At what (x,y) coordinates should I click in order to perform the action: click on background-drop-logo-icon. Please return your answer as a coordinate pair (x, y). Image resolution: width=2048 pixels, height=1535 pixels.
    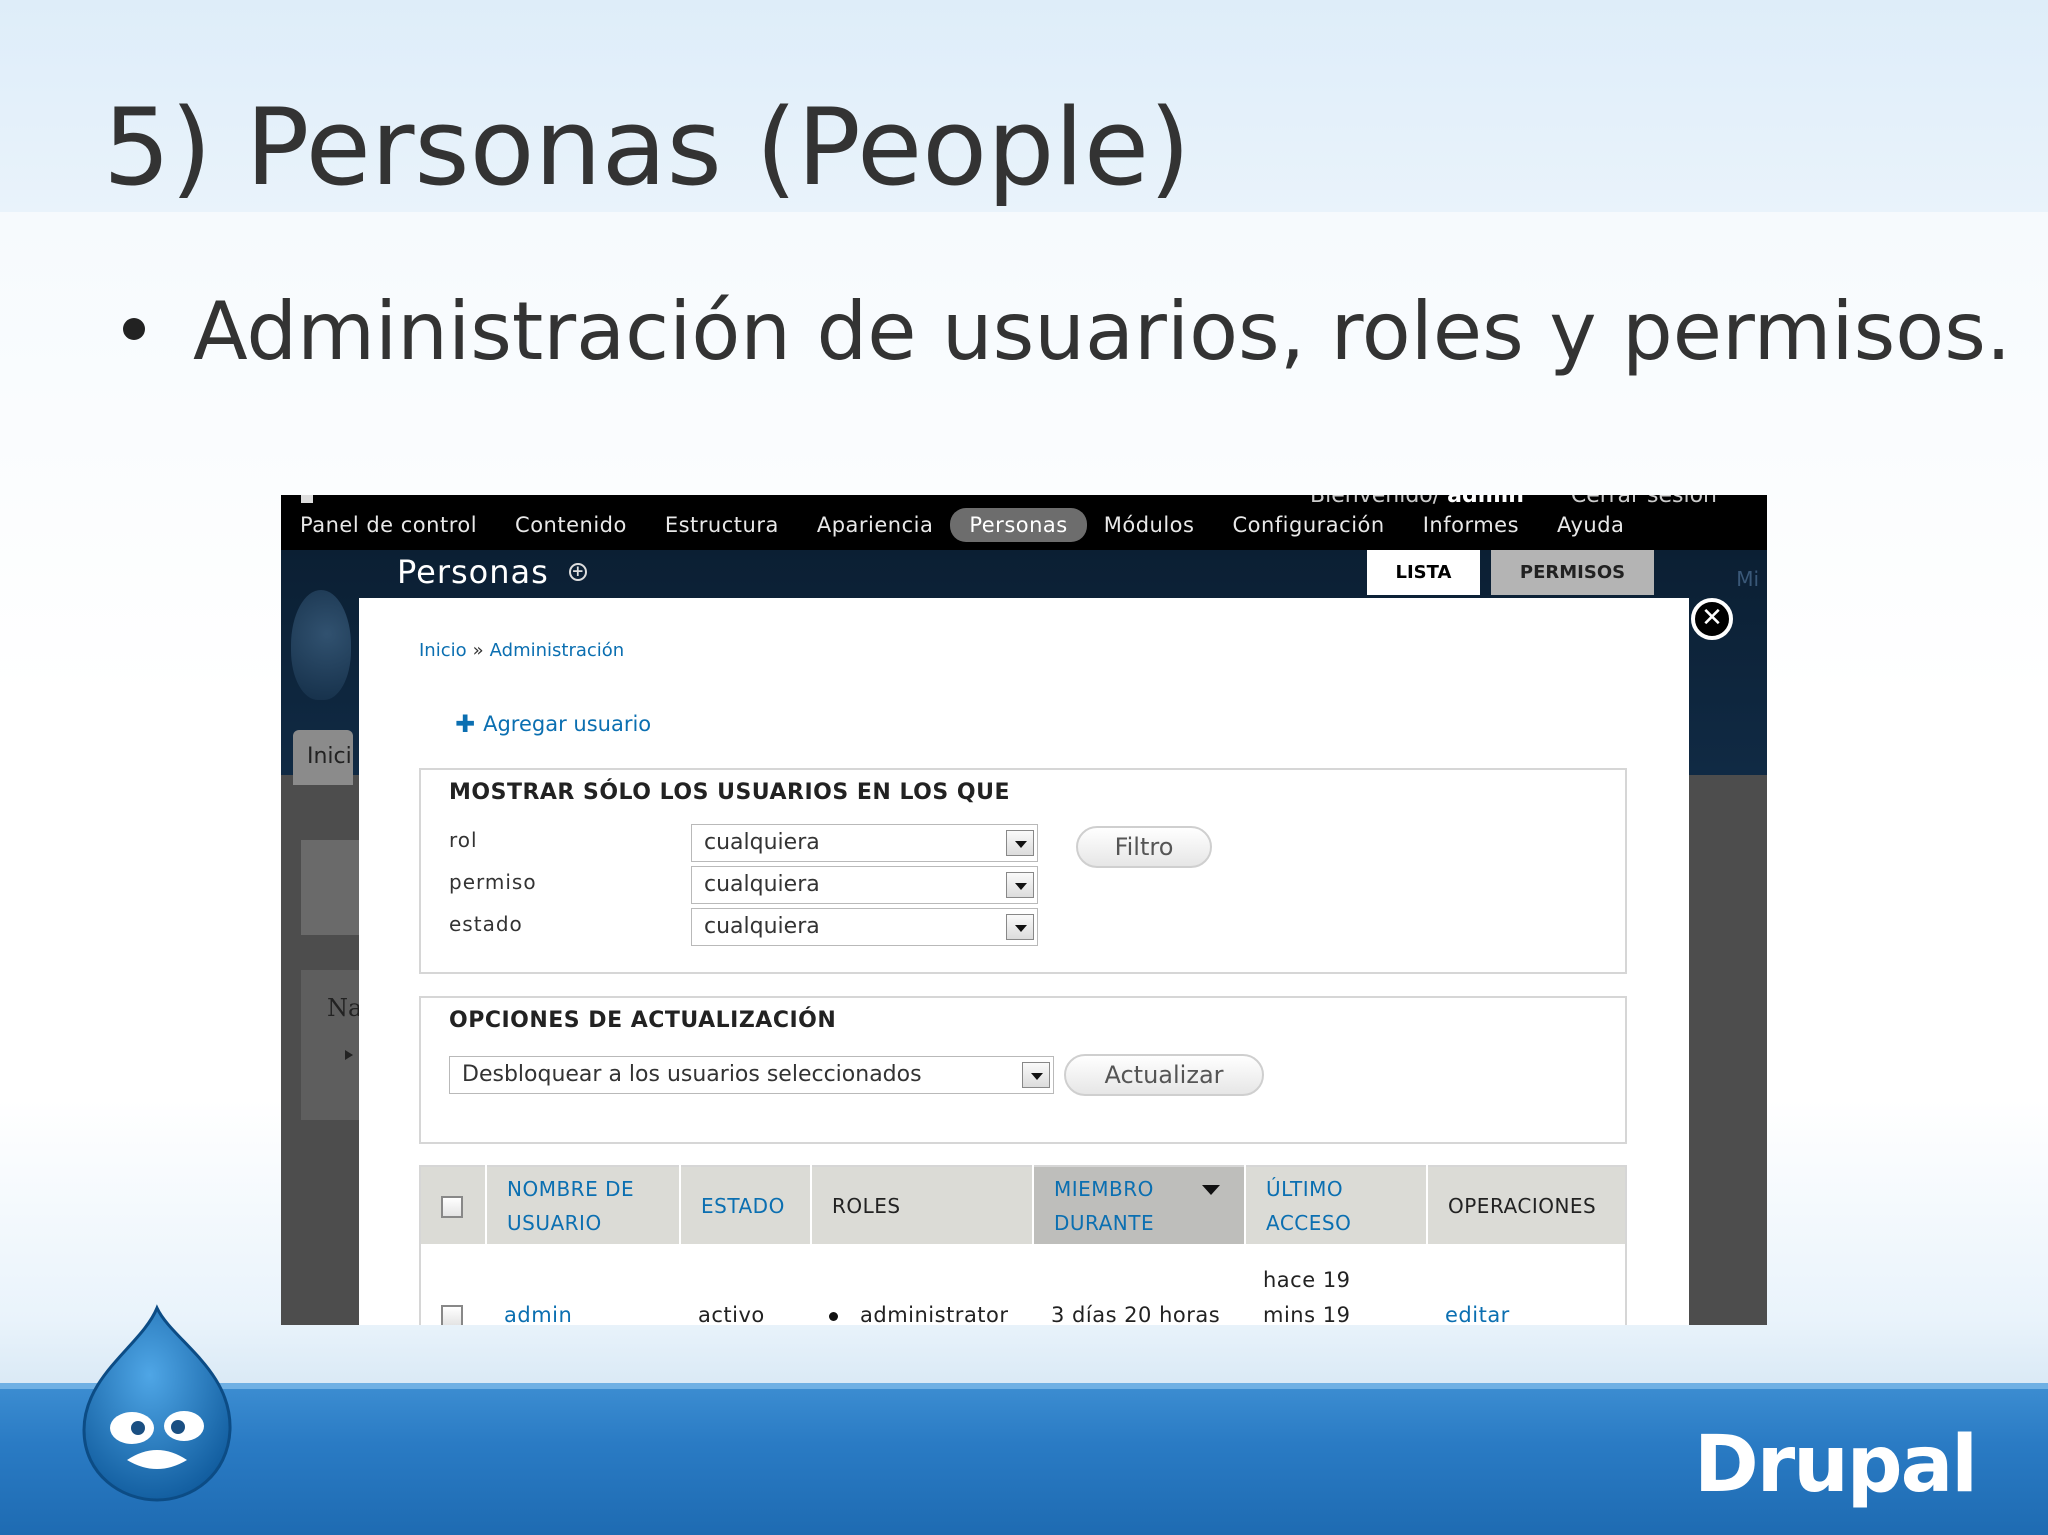
    Looking at the image, I should click on (321, 645).